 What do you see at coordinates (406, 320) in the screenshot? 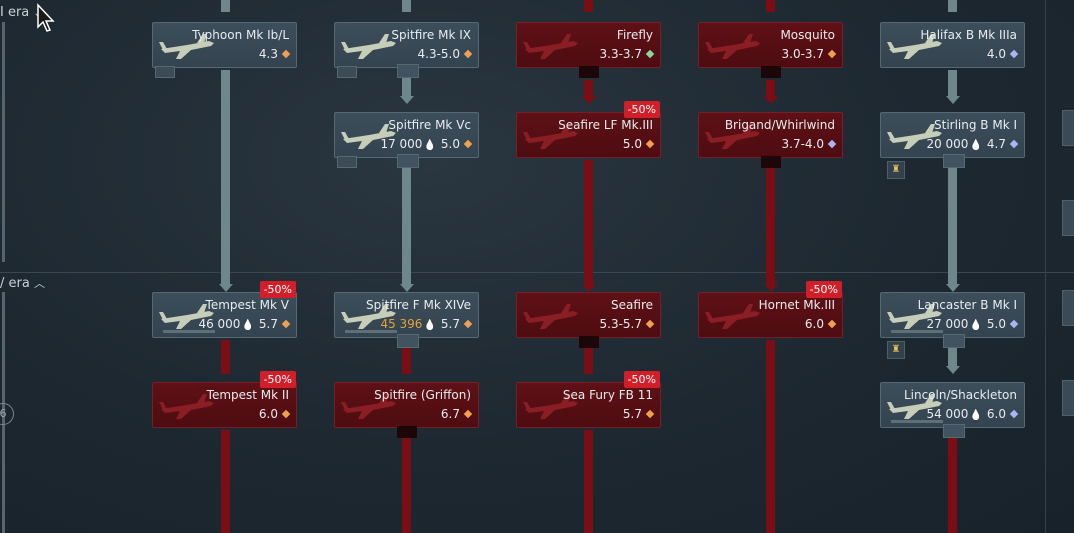
I see `vehicle-card: Spitfire F Mk XIVe 45 396💧 5.7` at bounding box center [406, 320].